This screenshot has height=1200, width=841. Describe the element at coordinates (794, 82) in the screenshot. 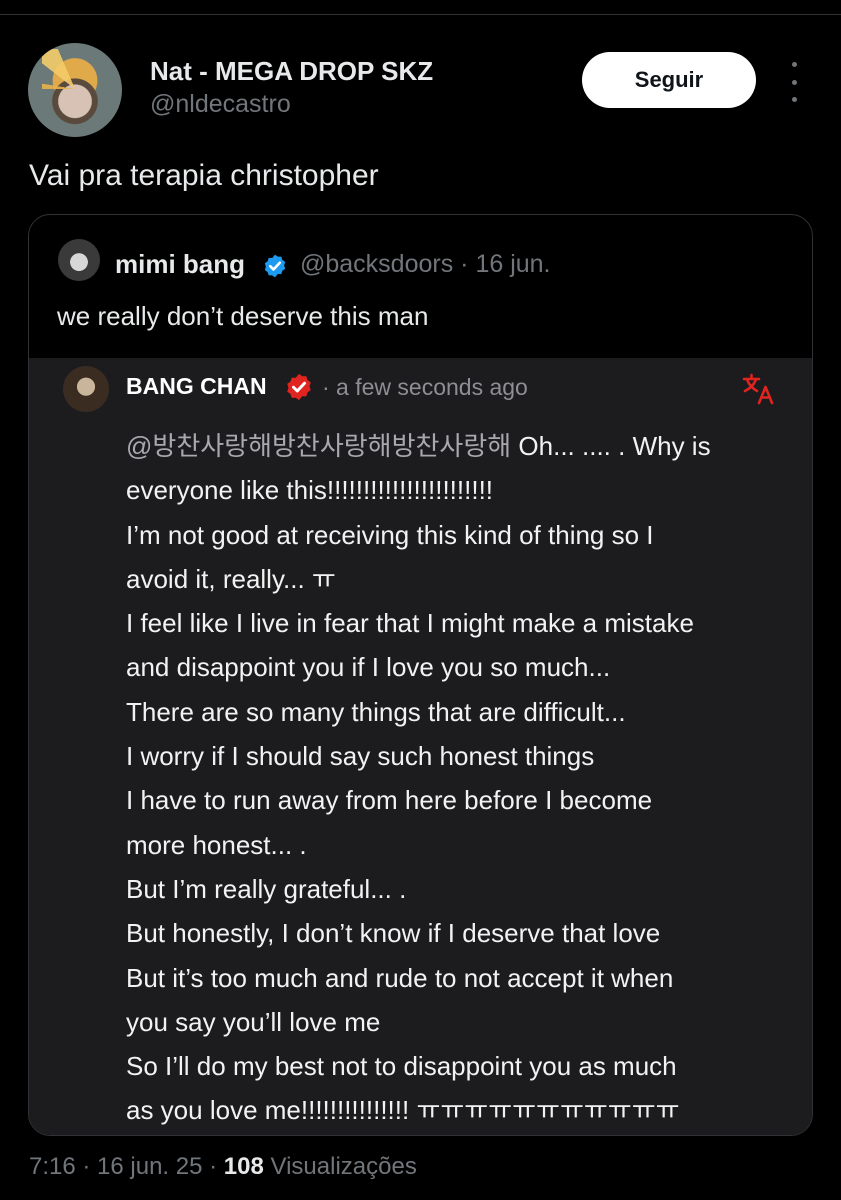

I see `more-icon` at that location.